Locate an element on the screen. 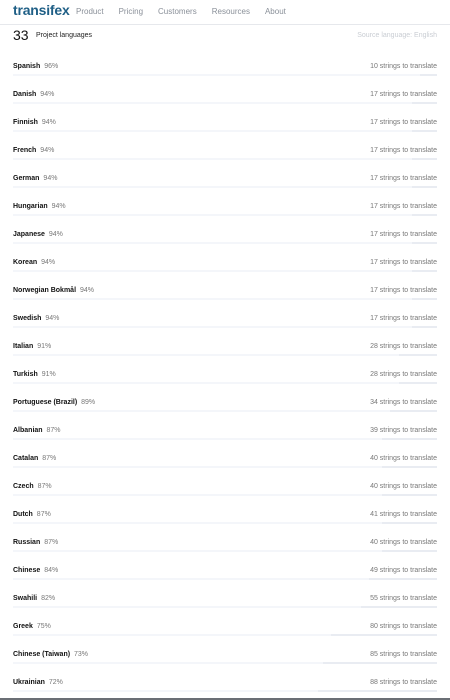 This screenshot has height=700, width=450. language-name: Hungarian is located at coordinates (30, 206).